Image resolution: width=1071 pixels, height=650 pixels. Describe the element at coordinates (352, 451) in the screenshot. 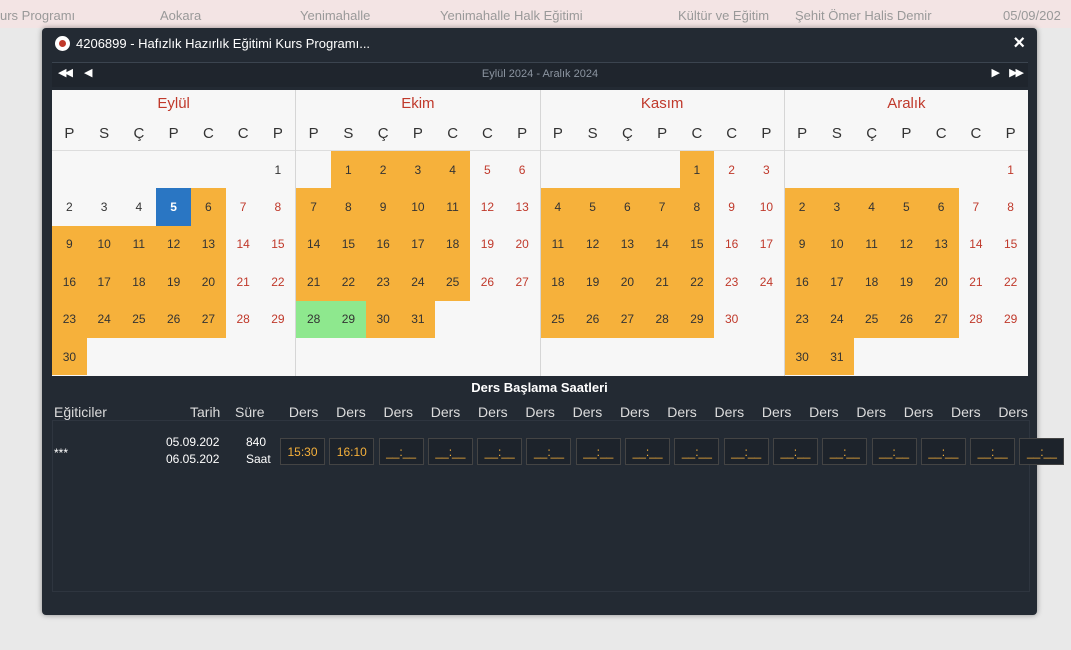

I see `lesson-time-input: 16:10` at that location.